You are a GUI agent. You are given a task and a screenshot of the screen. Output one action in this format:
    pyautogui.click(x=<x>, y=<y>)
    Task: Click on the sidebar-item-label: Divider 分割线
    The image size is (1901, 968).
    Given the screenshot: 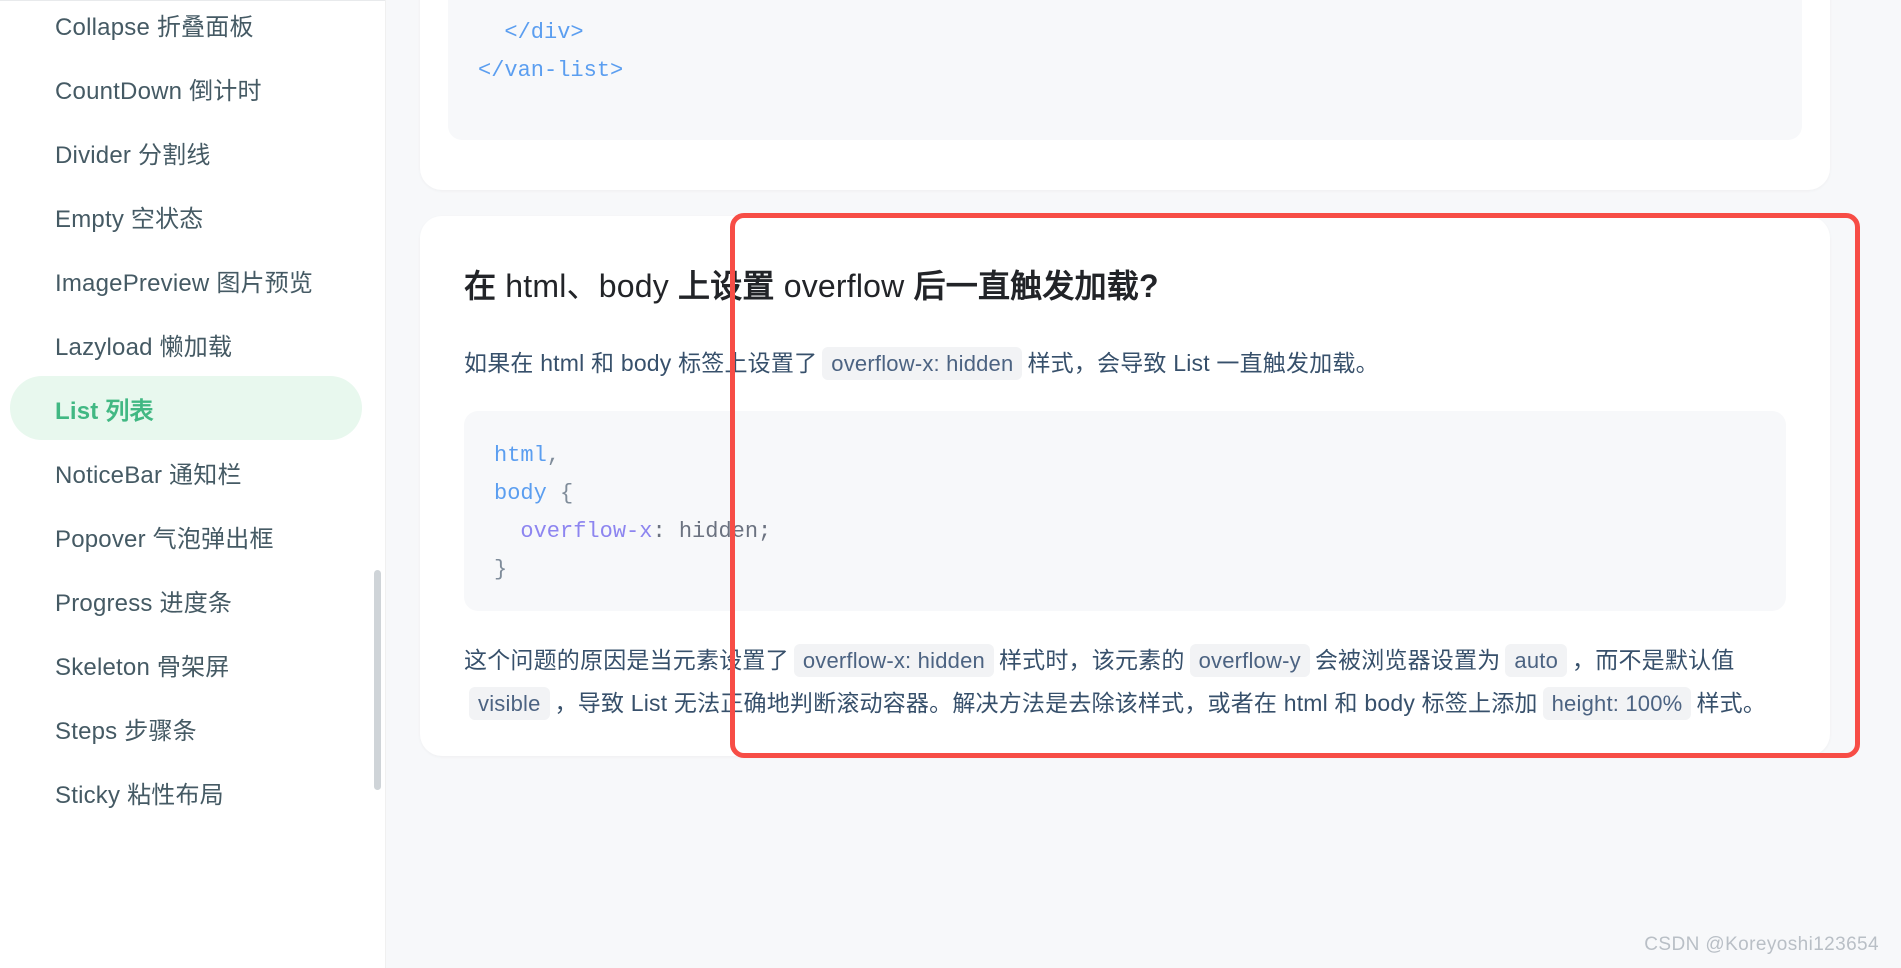 What is the action you would take?
    pyautogui.click(x=133, y=155)
    